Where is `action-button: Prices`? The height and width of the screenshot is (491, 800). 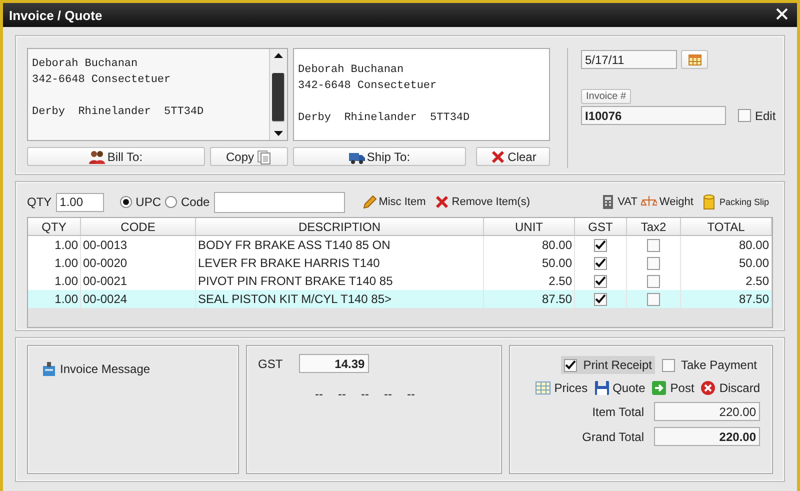 action-button: Prices is located at coordinates (561, 388).